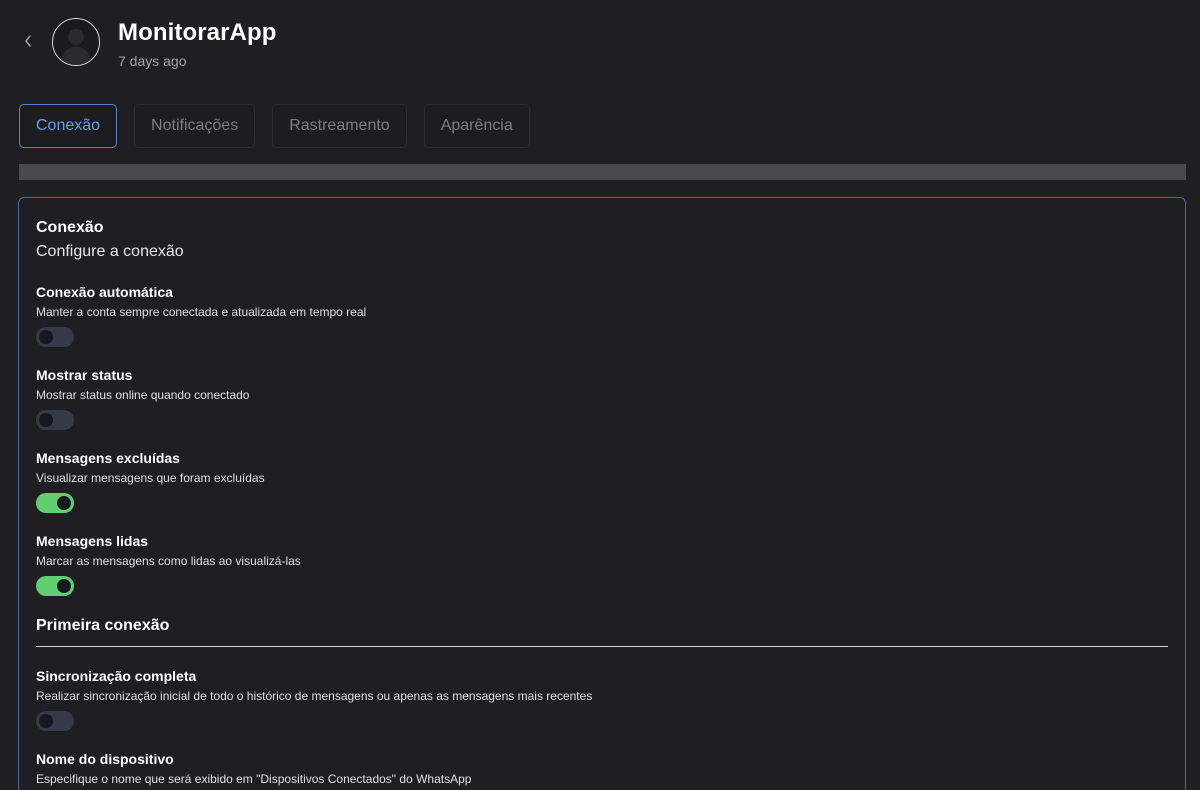 This screenshot has height=790, width=1200. I want to click on chevron-left-icon, so click(28, 41).